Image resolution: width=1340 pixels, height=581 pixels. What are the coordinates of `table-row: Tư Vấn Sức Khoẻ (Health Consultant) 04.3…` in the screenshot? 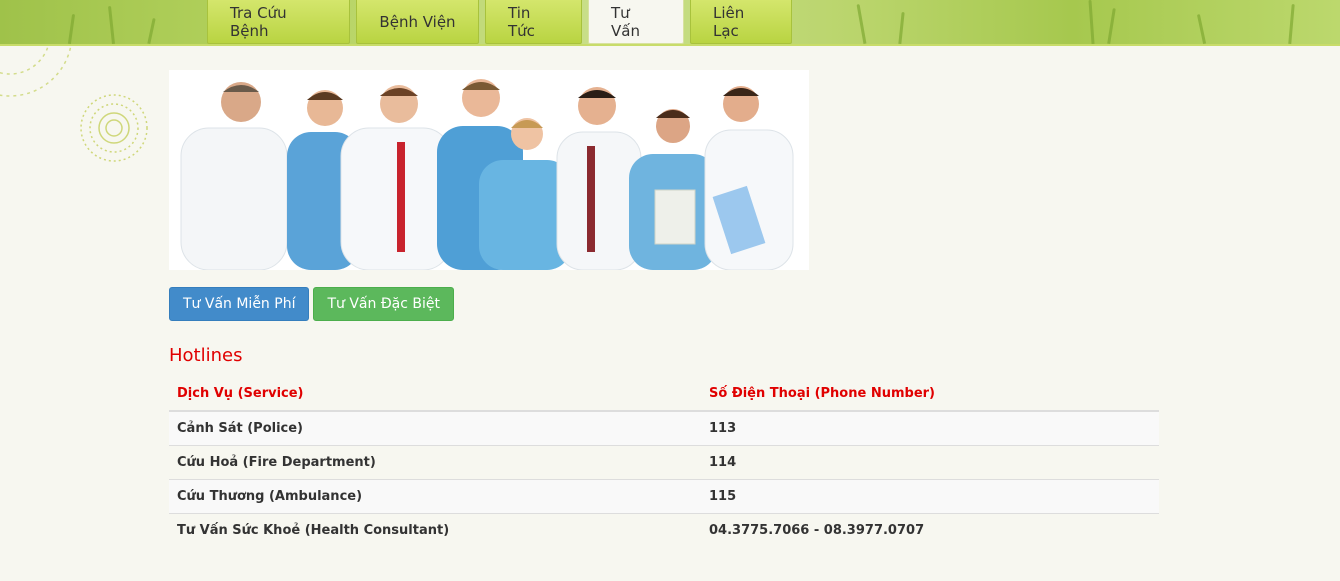 It's located at (664, 530).